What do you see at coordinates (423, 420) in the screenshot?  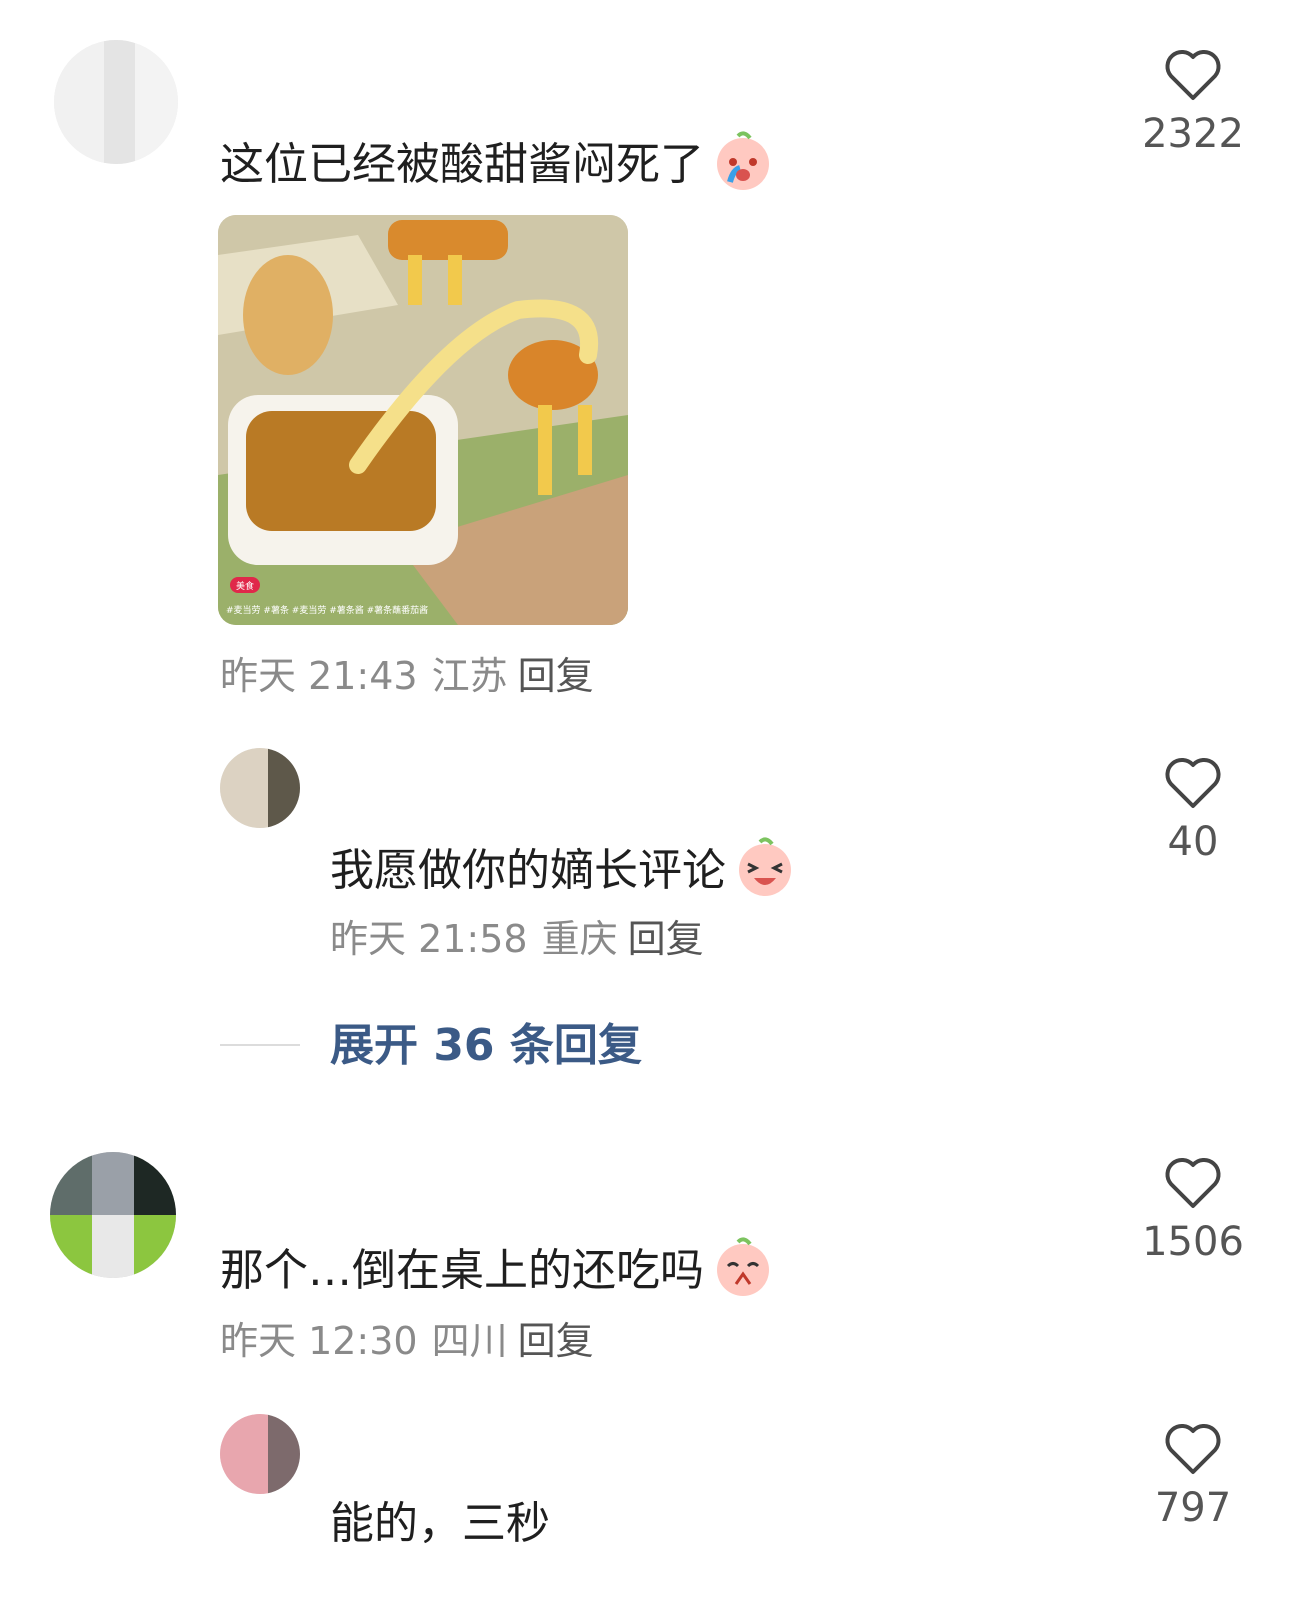 I see `comment-image: 美食 #麦当劳 #薯条 #麦当劳 #薯条酱 #薯条蘸番茄酱` at bounding box center [423, 420].